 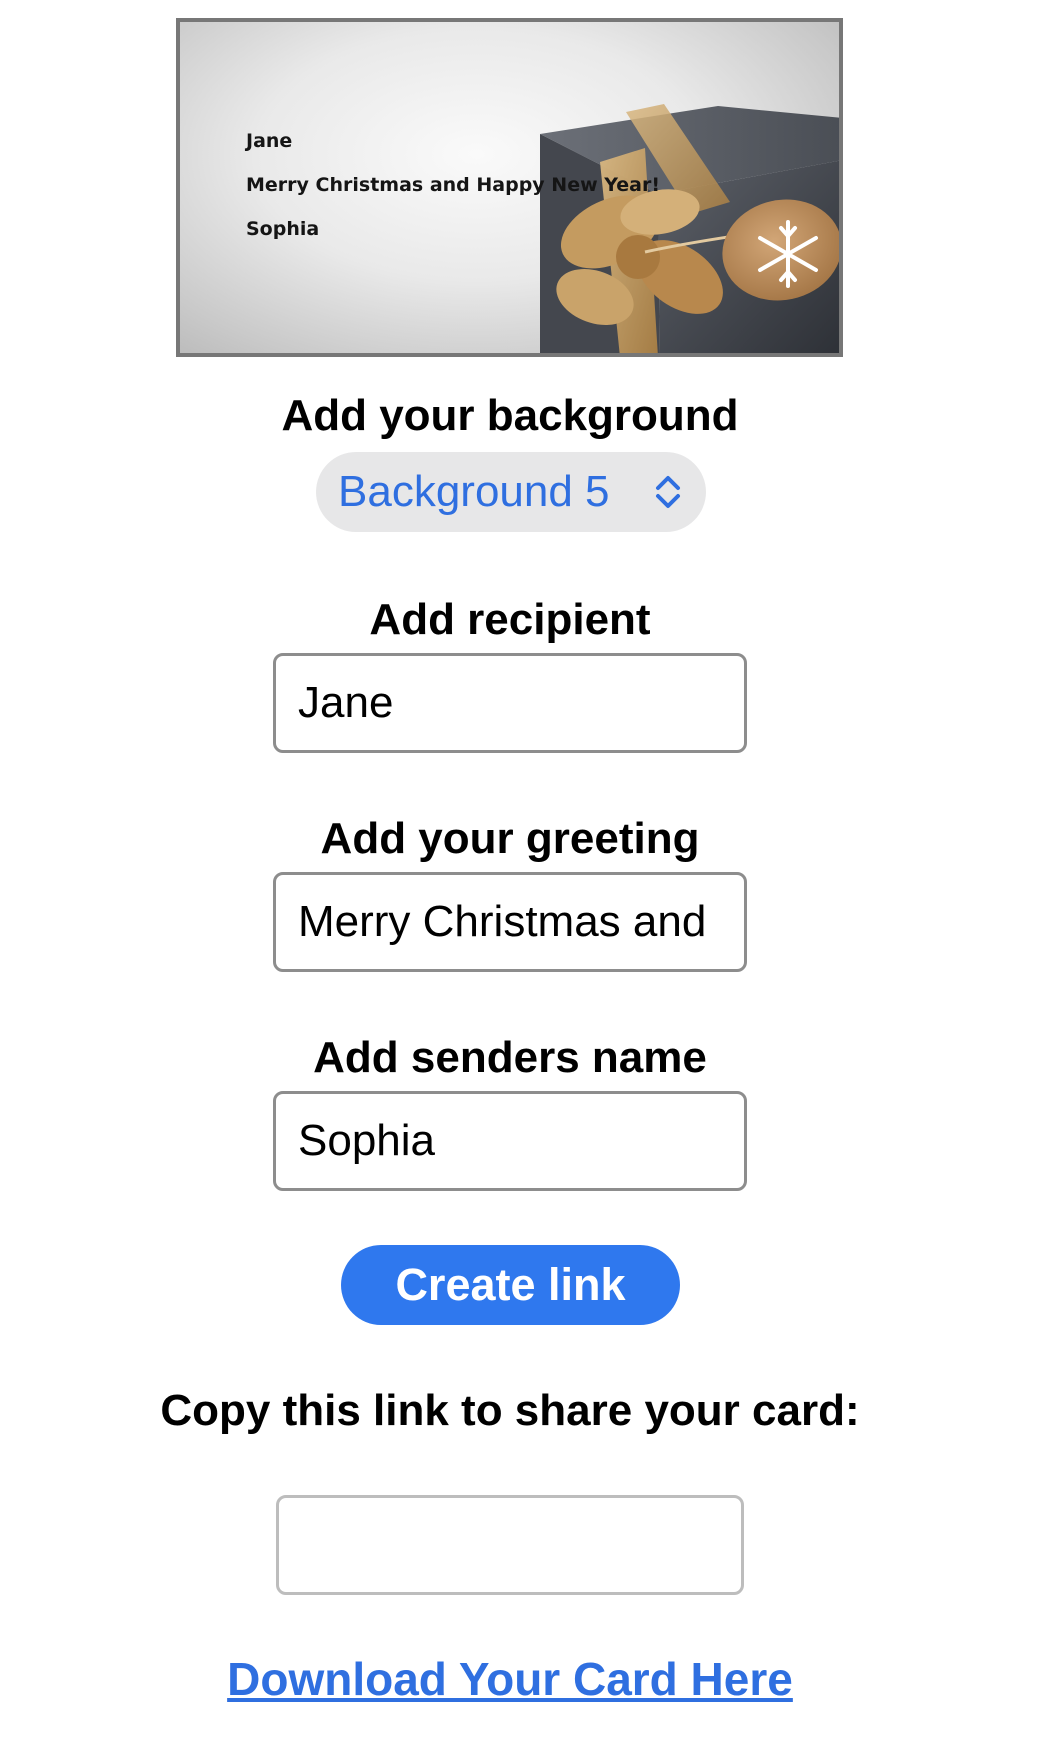 I want to click on greeting-input, so click(x=510, y=922).